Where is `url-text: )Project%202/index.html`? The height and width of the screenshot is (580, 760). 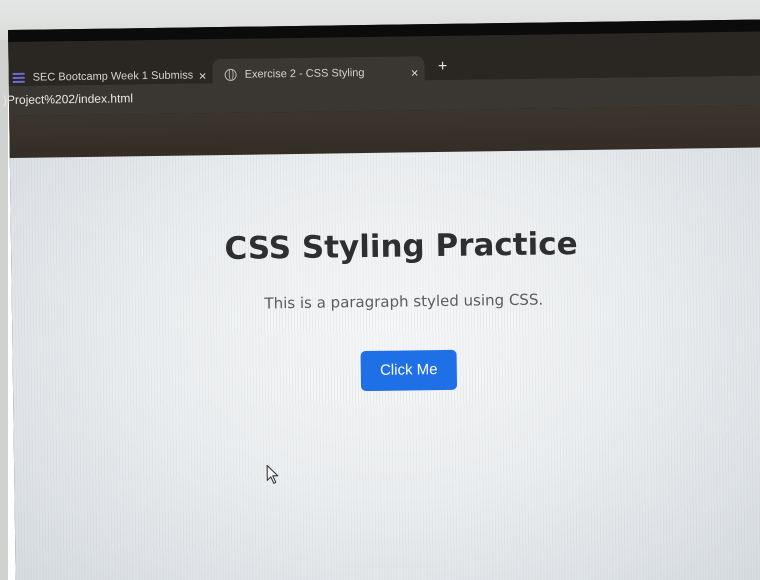
url-text: )Project%202/index.html is located at coordinates (68, 99).